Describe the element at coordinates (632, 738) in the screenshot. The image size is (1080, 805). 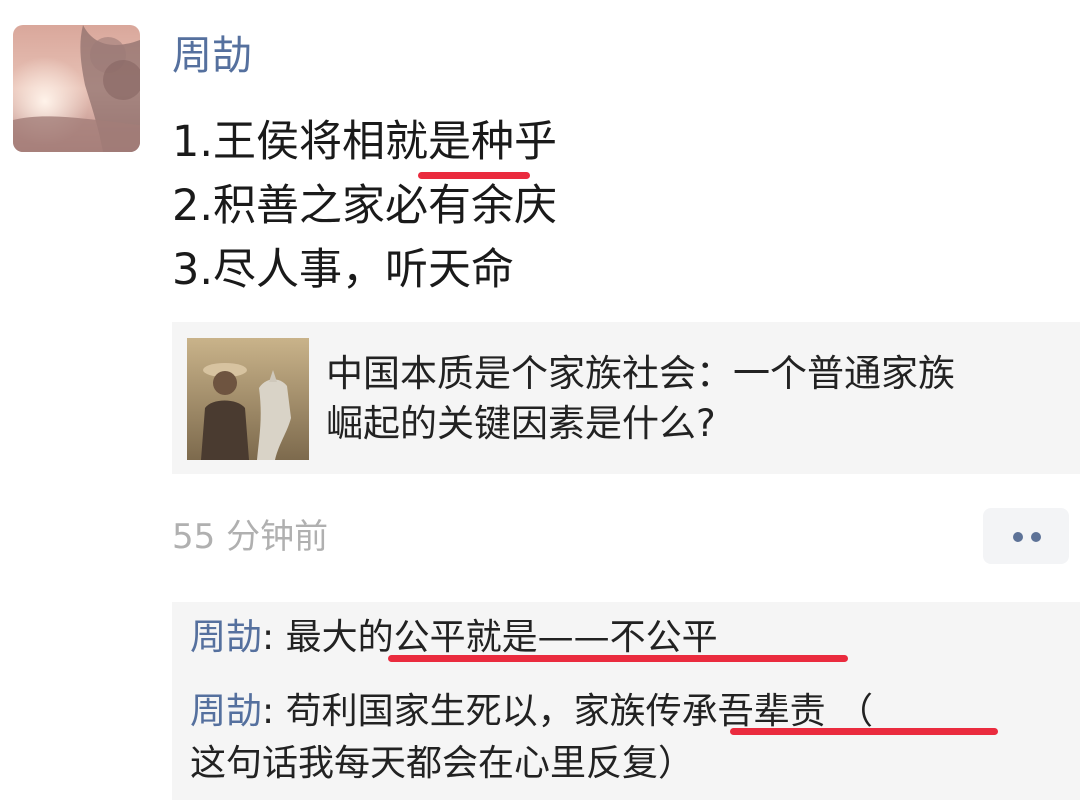
I see `comment-item: 周劼: 苟利国家生死以，家族传承吾辈责 （ 这句话我每天都会在心里反复）` at that location.